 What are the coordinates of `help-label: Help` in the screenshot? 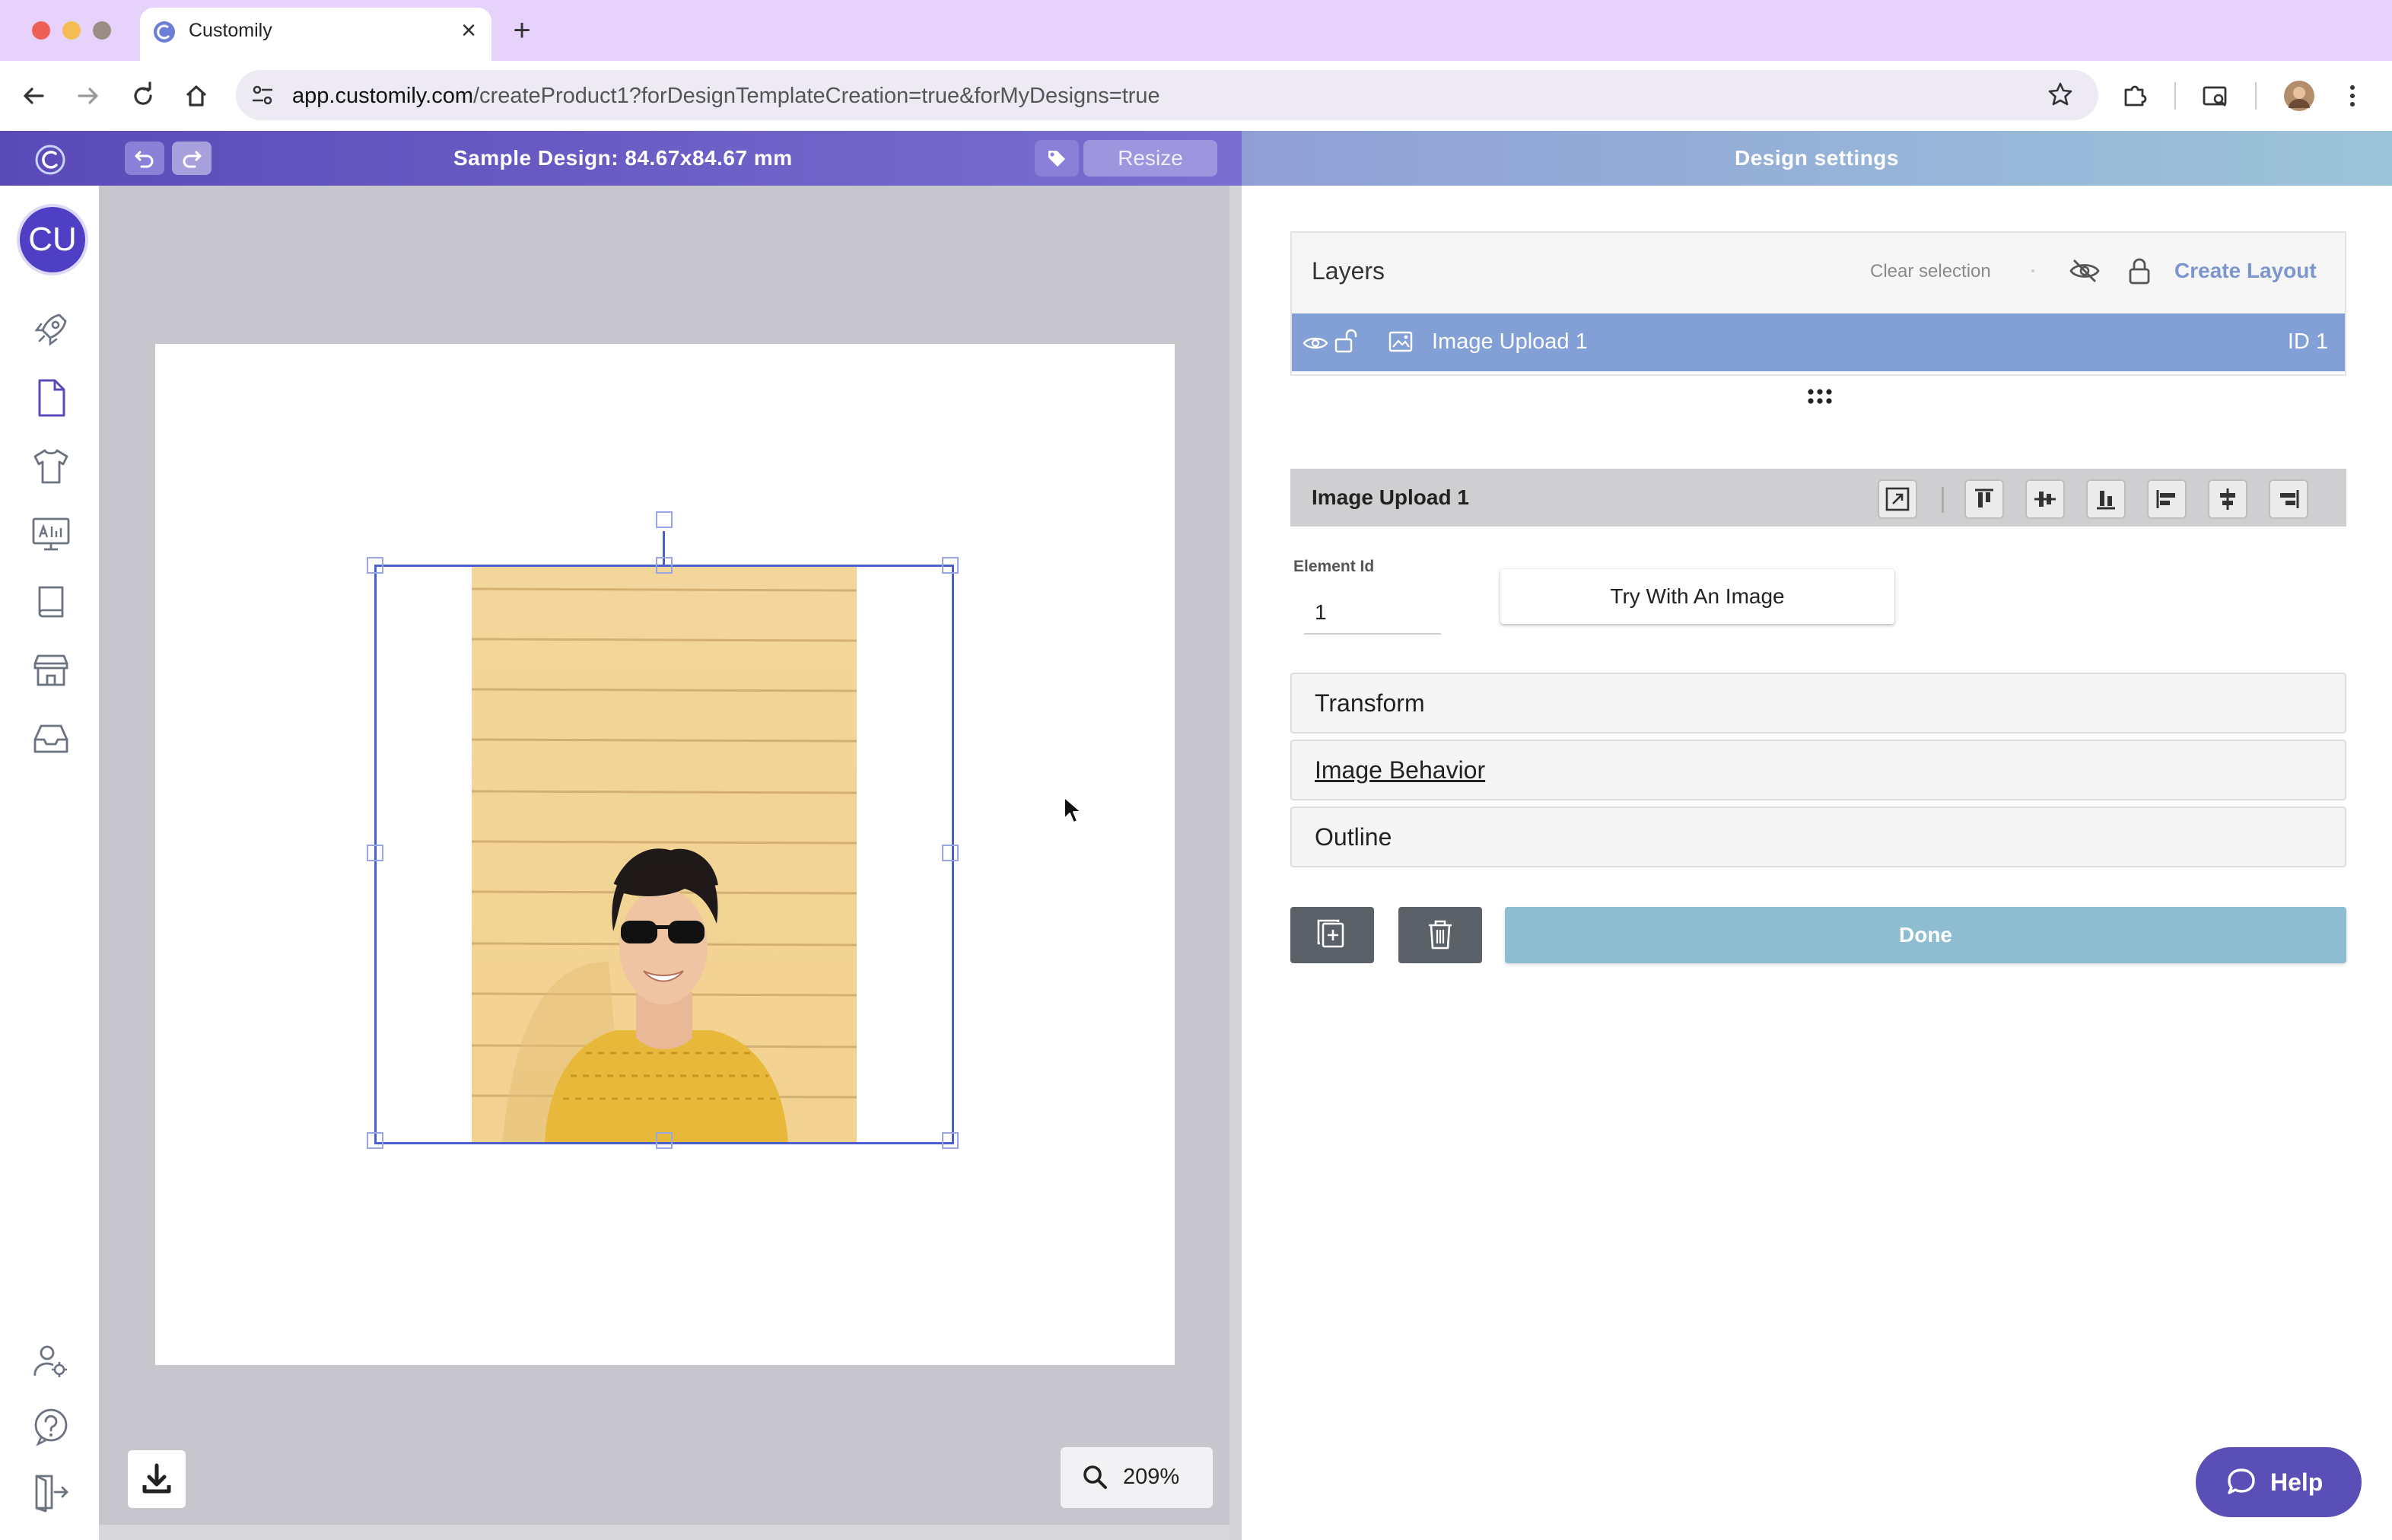 It's located at (2297, 1482).